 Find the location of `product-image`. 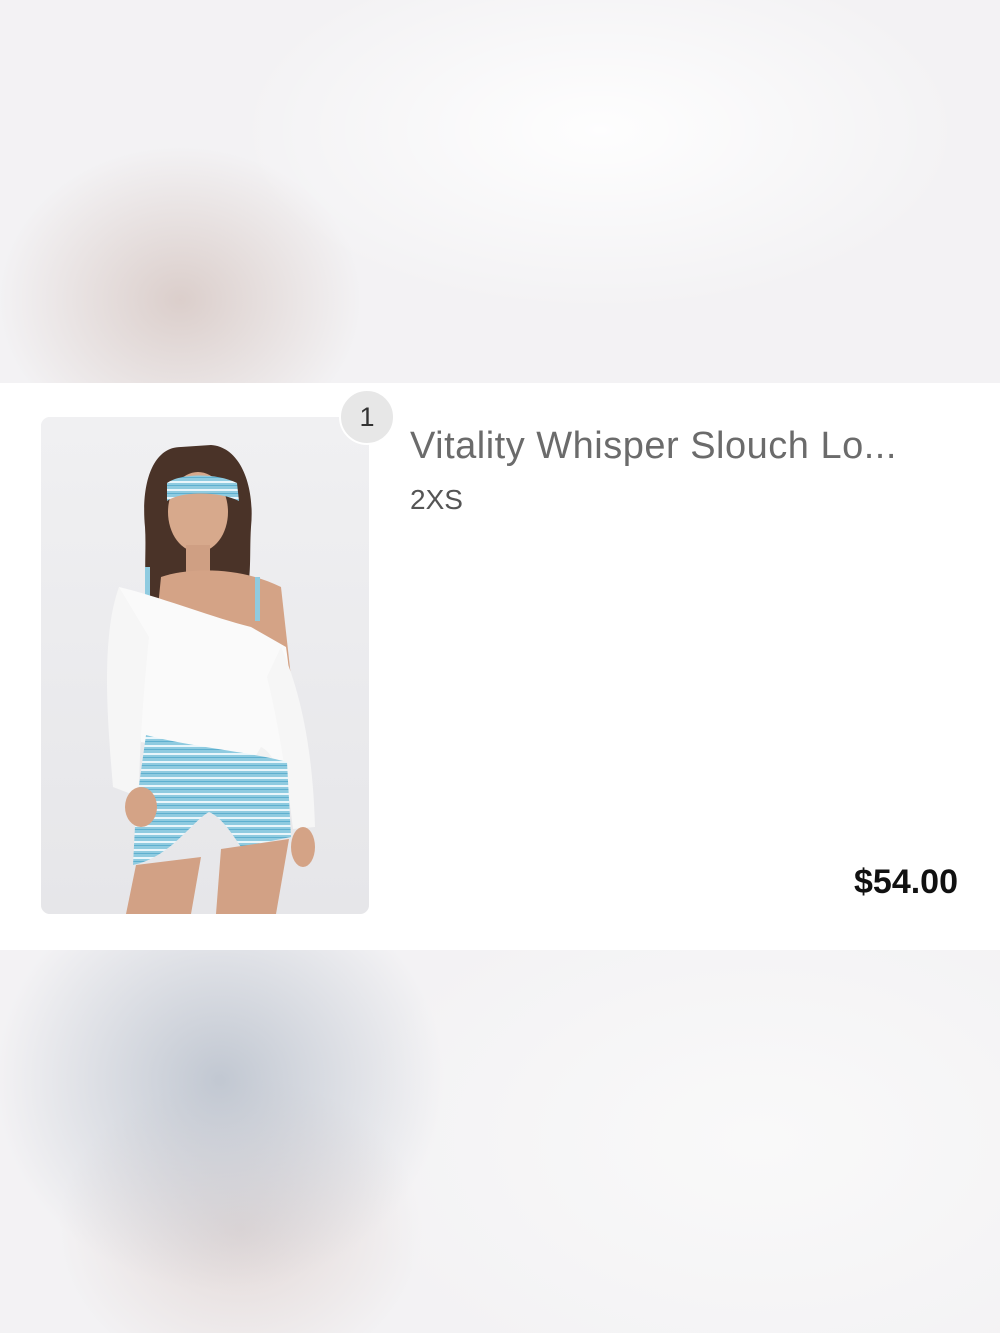

product-image is located at coordinates (205, 665).